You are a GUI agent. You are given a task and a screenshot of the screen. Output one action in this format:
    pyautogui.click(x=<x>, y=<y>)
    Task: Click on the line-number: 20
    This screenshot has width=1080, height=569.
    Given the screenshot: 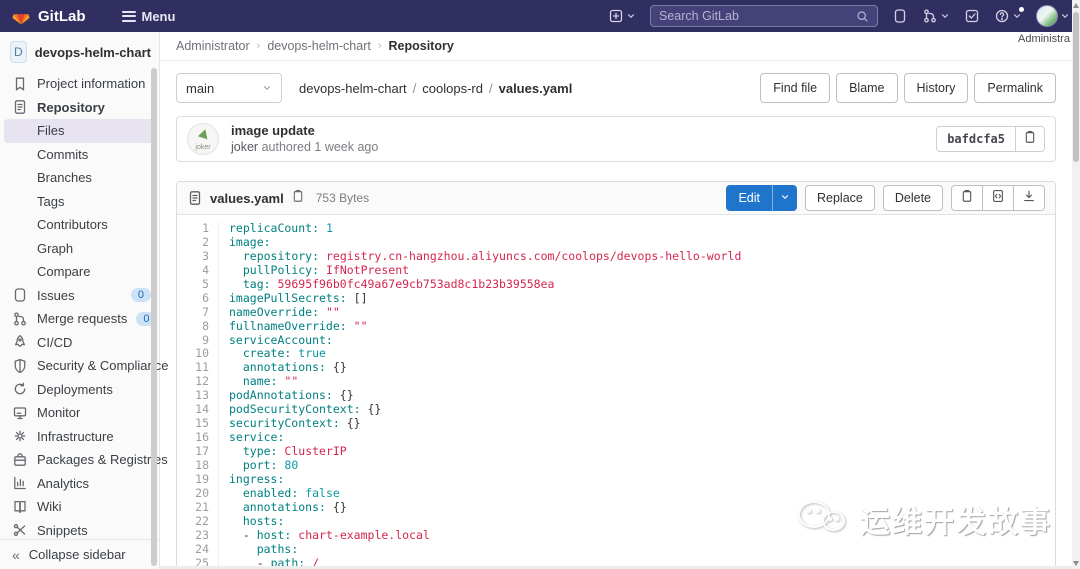 What is the action you would take?
    pyautogui.click(x=198, y=493)
    